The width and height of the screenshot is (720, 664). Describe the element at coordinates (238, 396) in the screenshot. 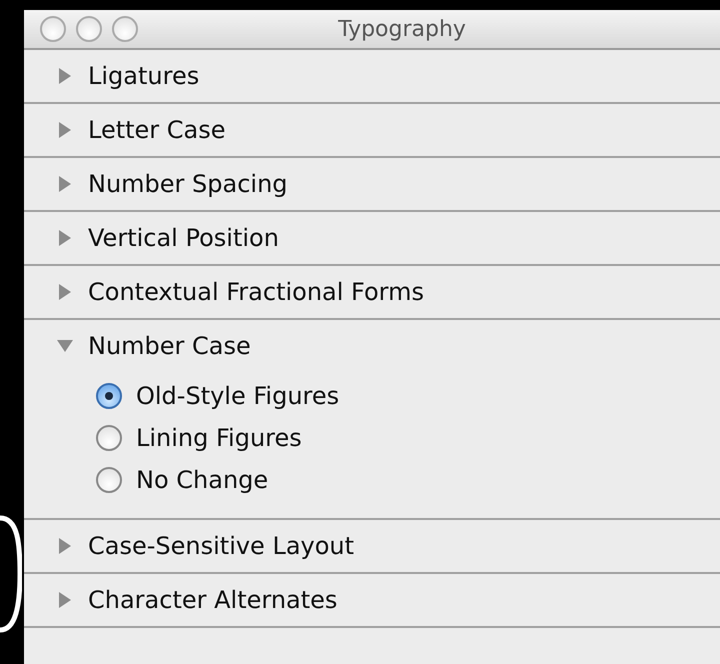

I see `option-label: Old-Style Figures` at that location.